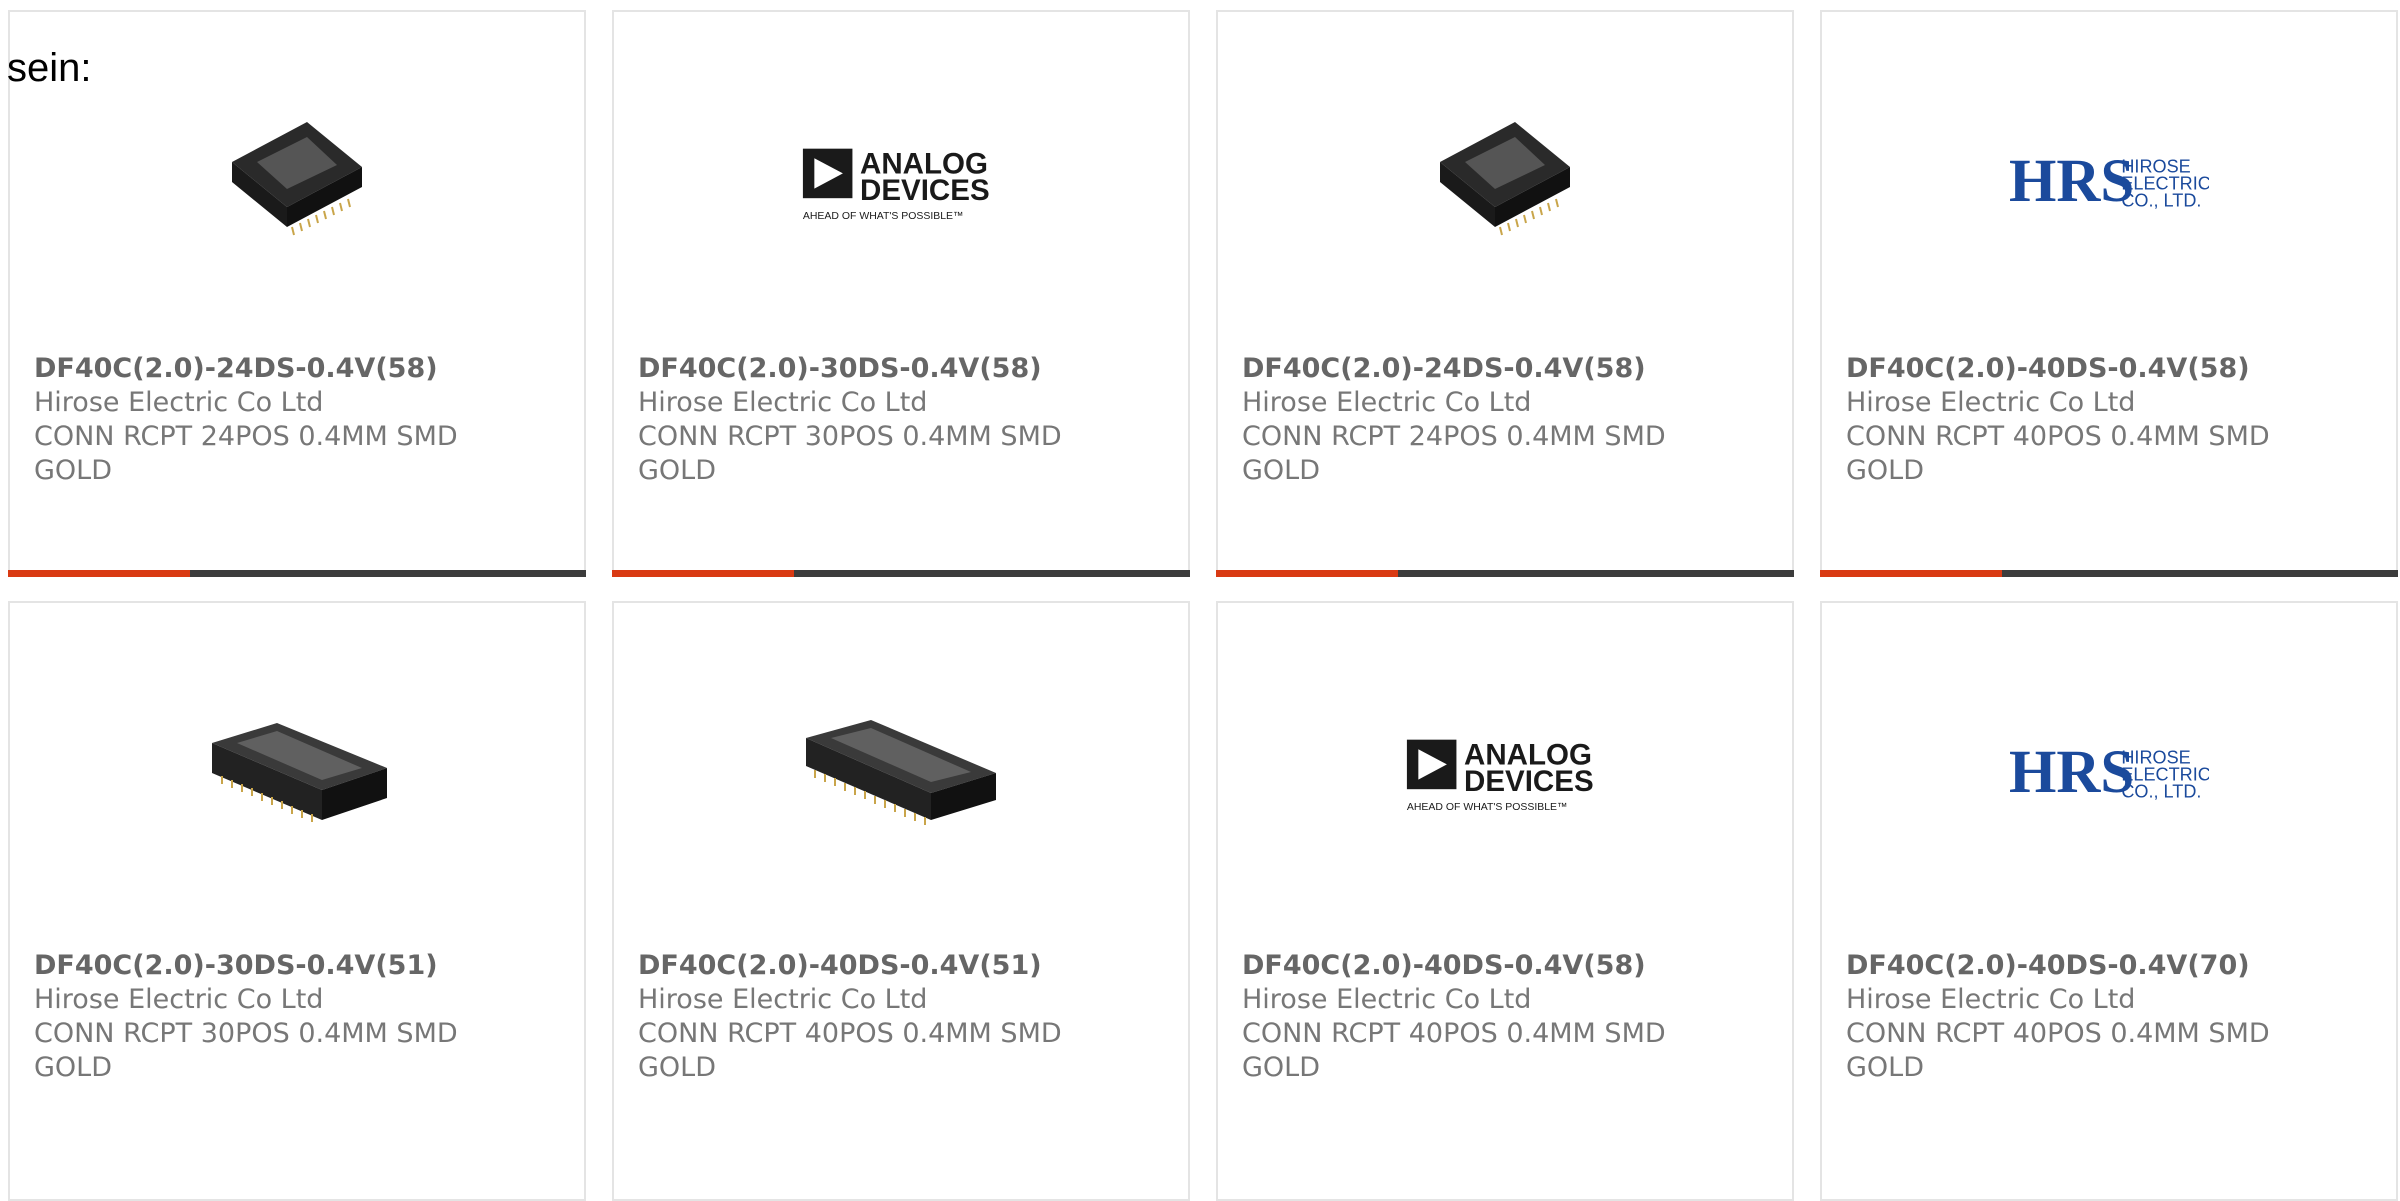 The width and height of the screenshot is (2400, 1201). I want to click on intro-text: sein:, so click(49, 68).